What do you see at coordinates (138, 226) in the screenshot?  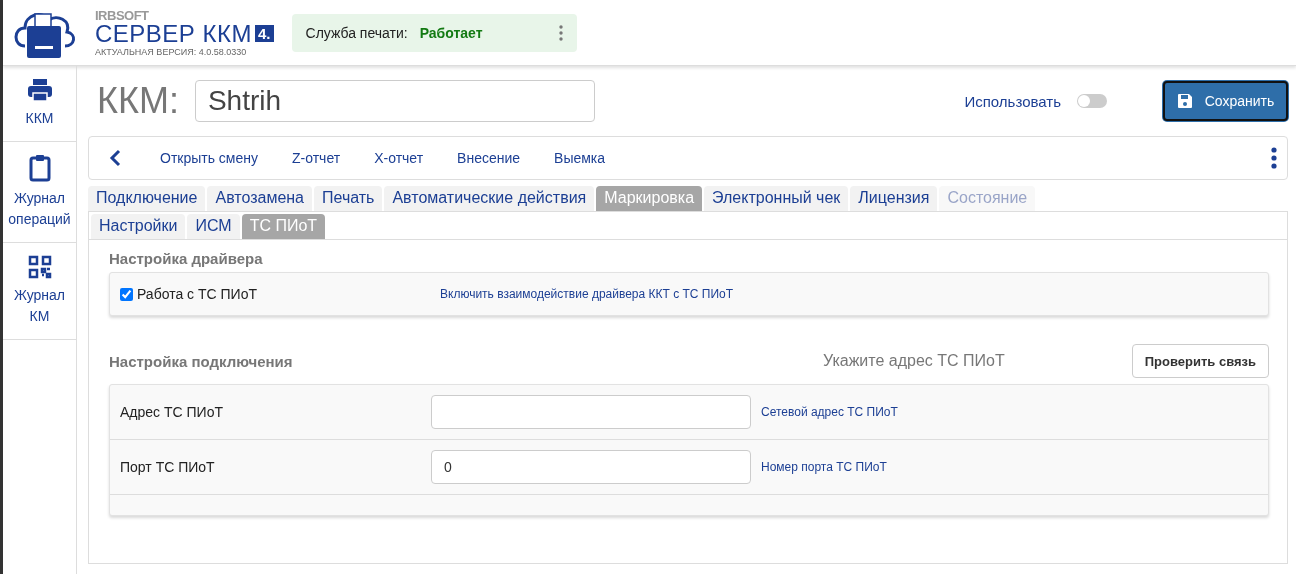 I see `subtab: Настройки` at bounding box center [138, 226].